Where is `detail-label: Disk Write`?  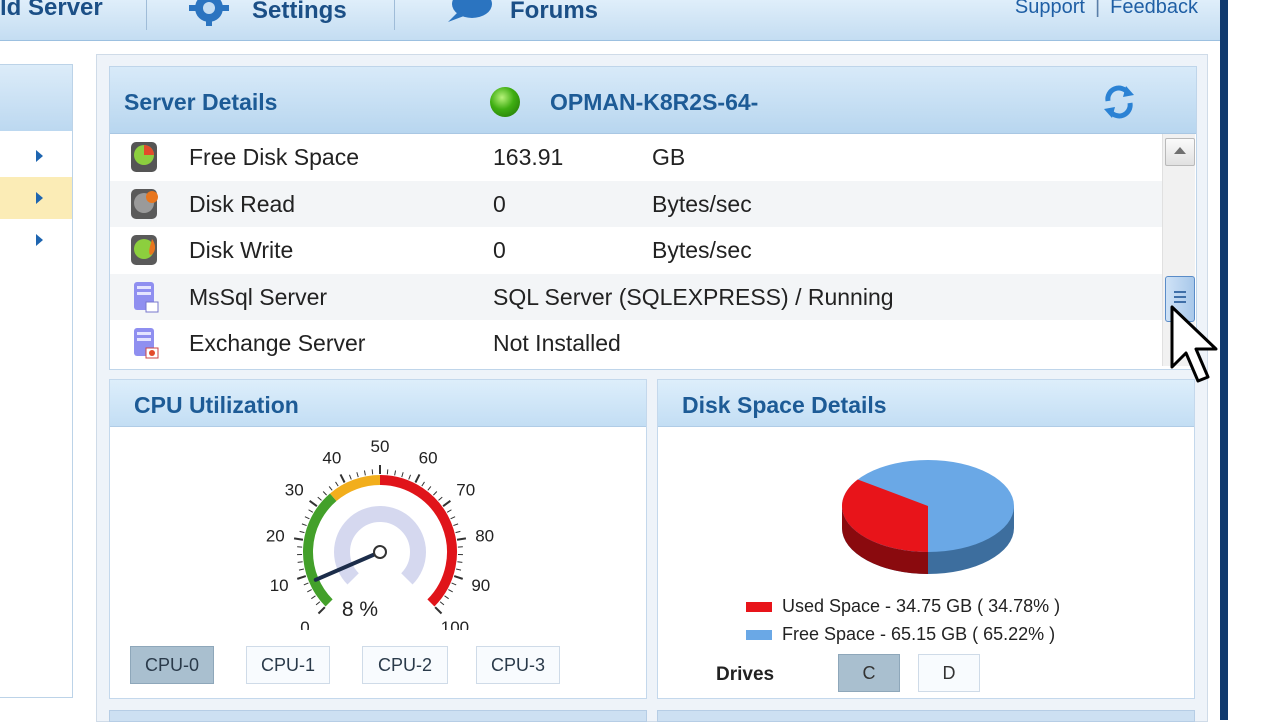
detail-label: Disk Write is located at coordinates (241, 250).